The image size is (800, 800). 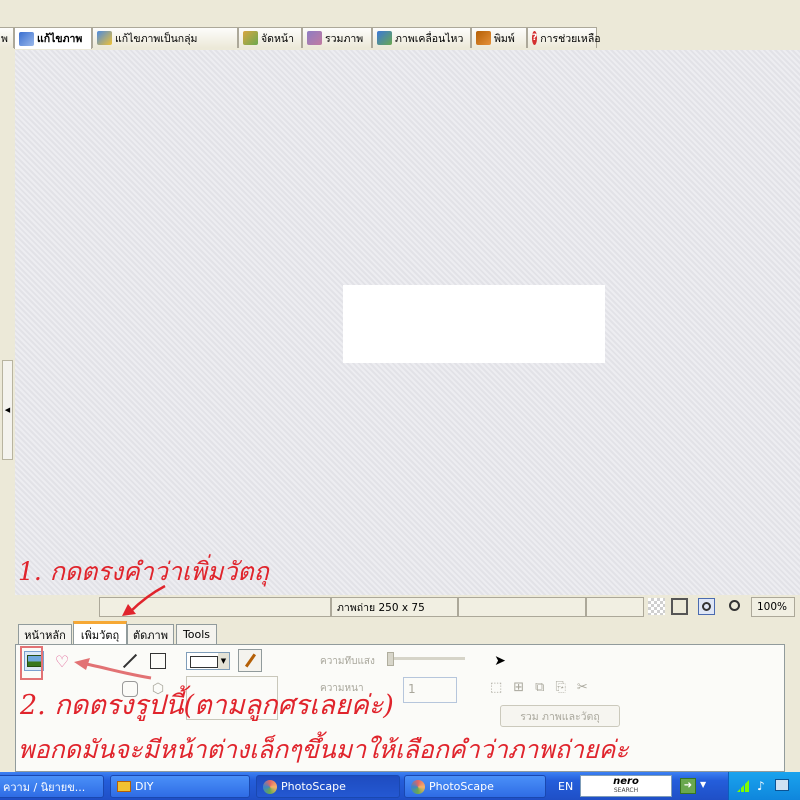 I want to click on nero-logo-text: nero, so click(x=626, y=781).